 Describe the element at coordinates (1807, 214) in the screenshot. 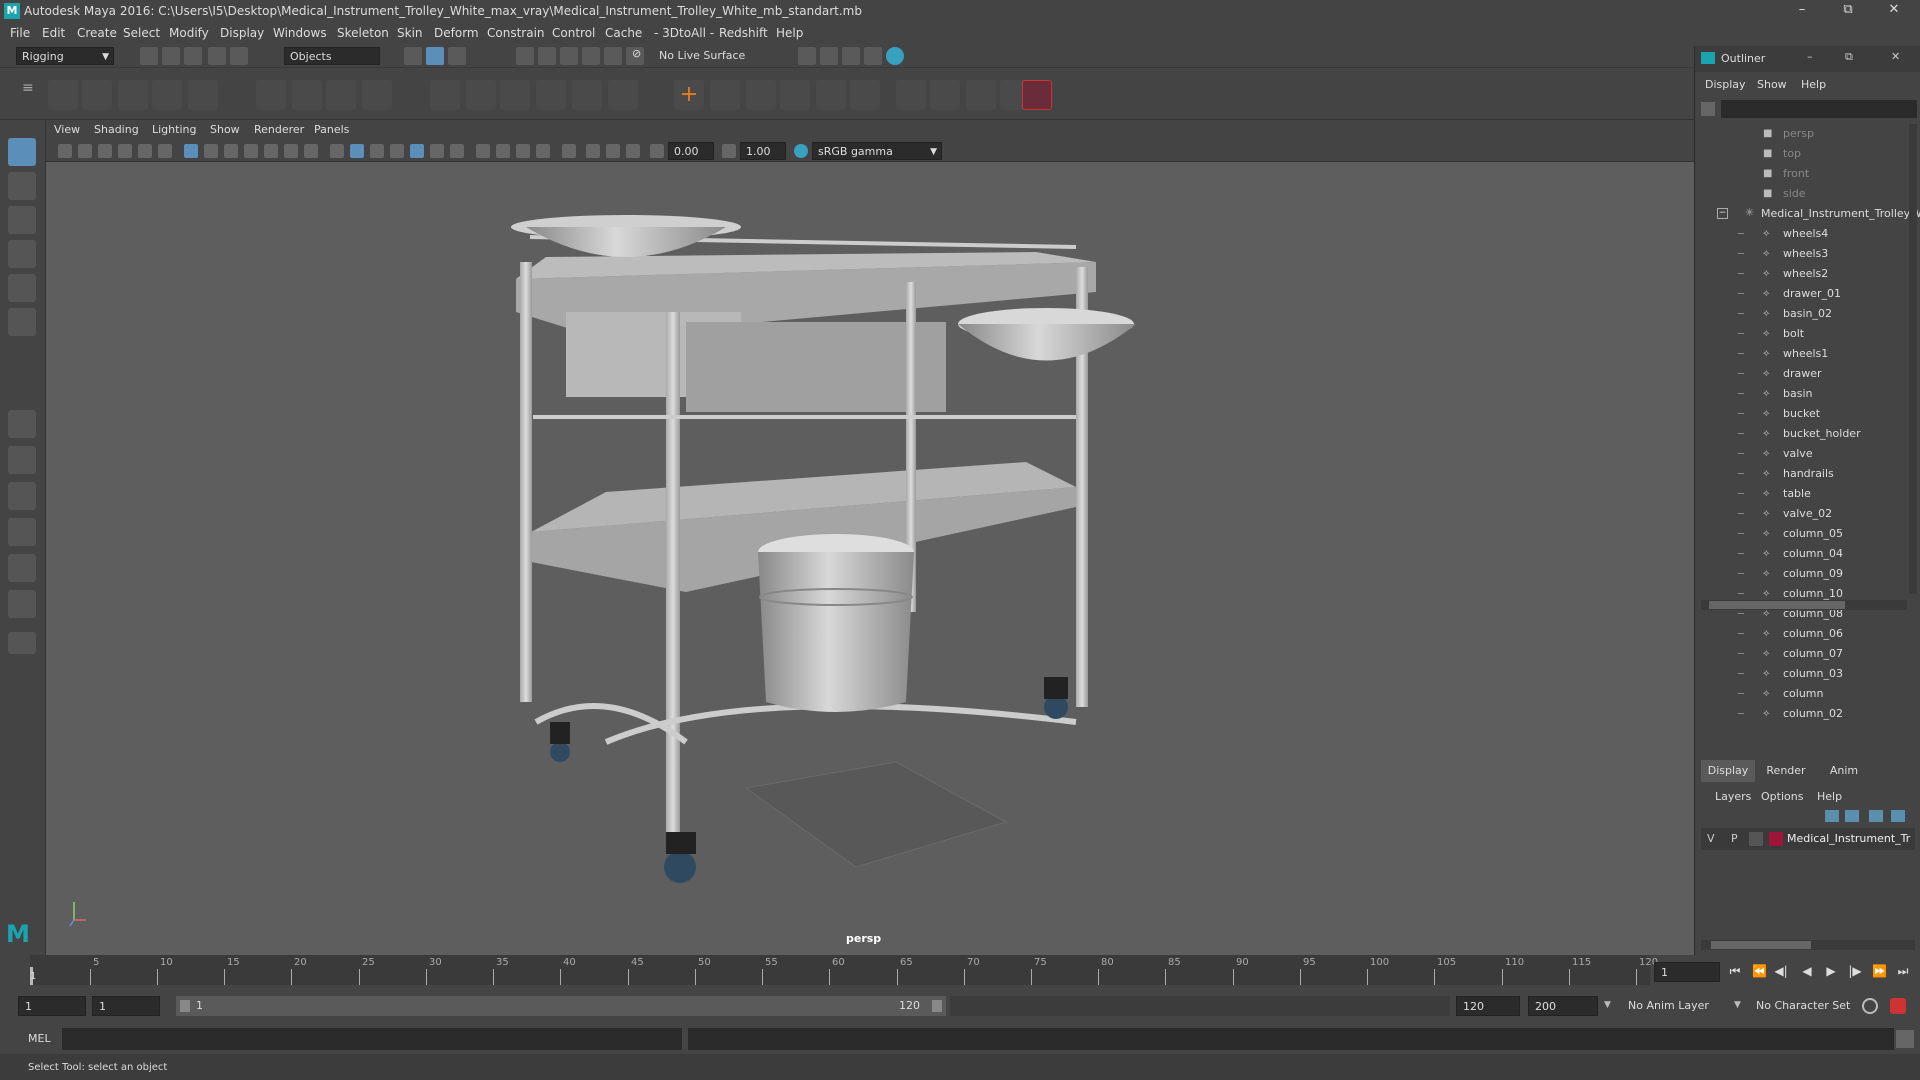

I see `outliner-group: − ✳ Medical_Instrument_Trolley_W` at that location.